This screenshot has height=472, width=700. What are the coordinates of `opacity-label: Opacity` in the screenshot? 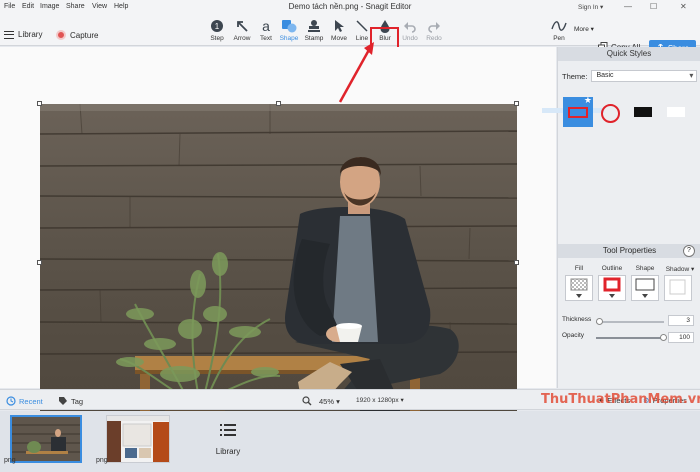 It's located at (573, 335).